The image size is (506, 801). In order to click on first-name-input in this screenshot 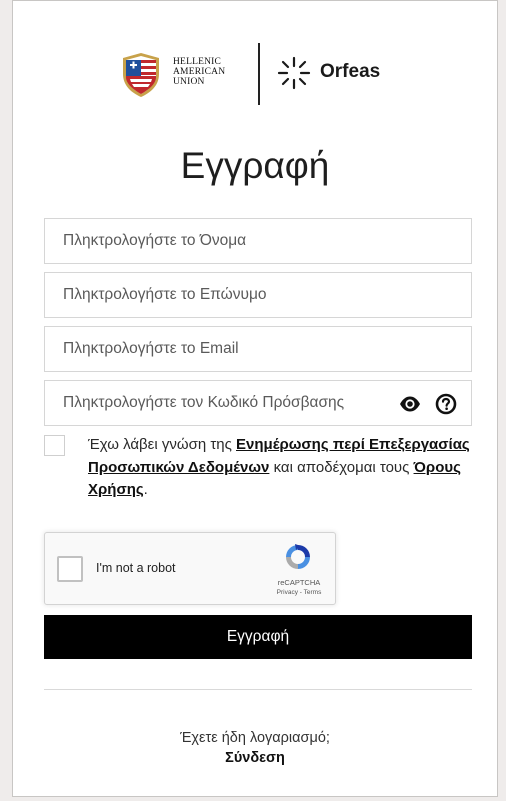, I will do `click(258, 241)`.